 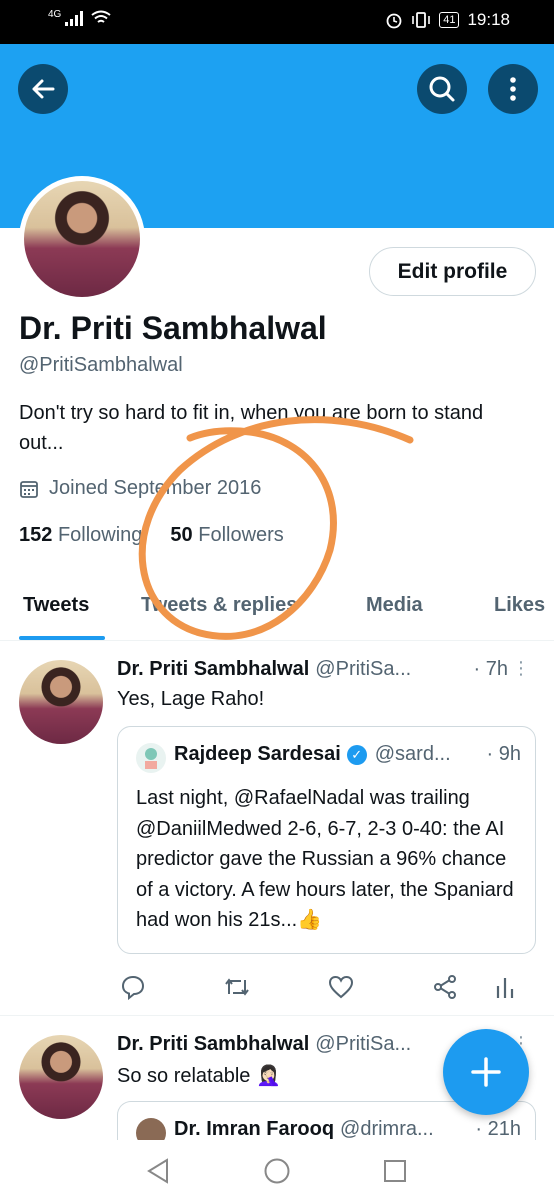 I want to click on plus-icon, so click(x=486, y=1072).